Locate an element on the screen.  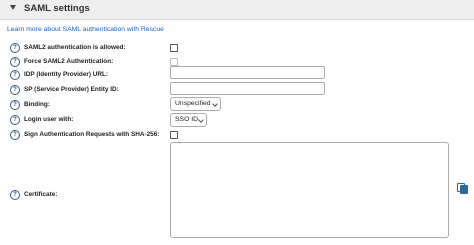
sp-entity-id-label: SP (Service Provider) Entity ID: is located at coordinates (71, 89).